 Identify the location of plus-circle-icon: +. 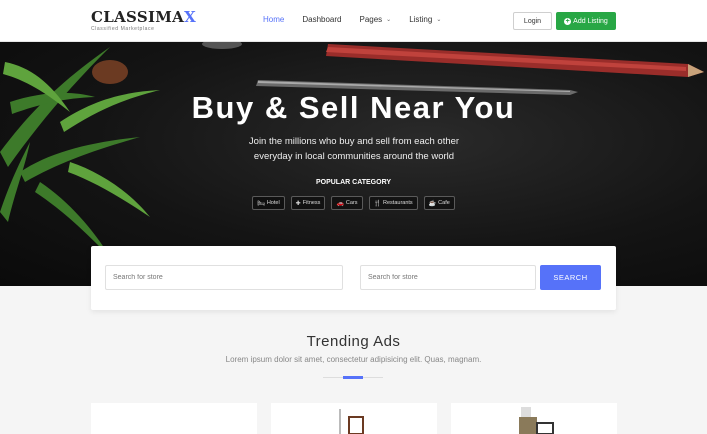
(568, 21).